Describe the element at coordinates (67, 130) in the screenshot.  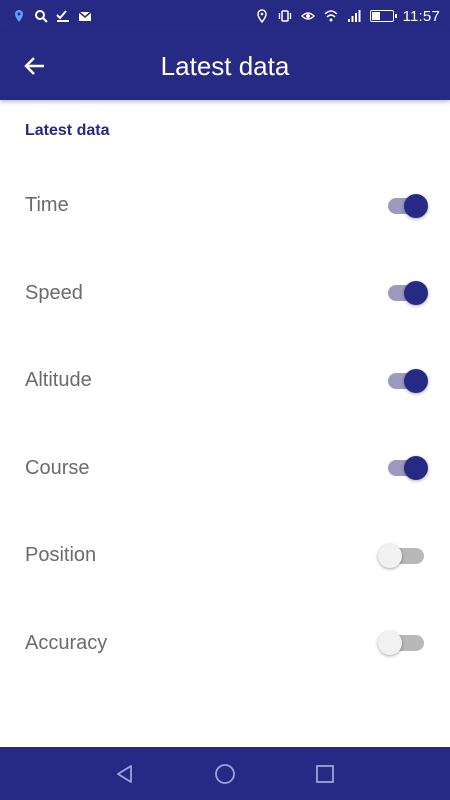
I see `section-header: Latest data` at that location.